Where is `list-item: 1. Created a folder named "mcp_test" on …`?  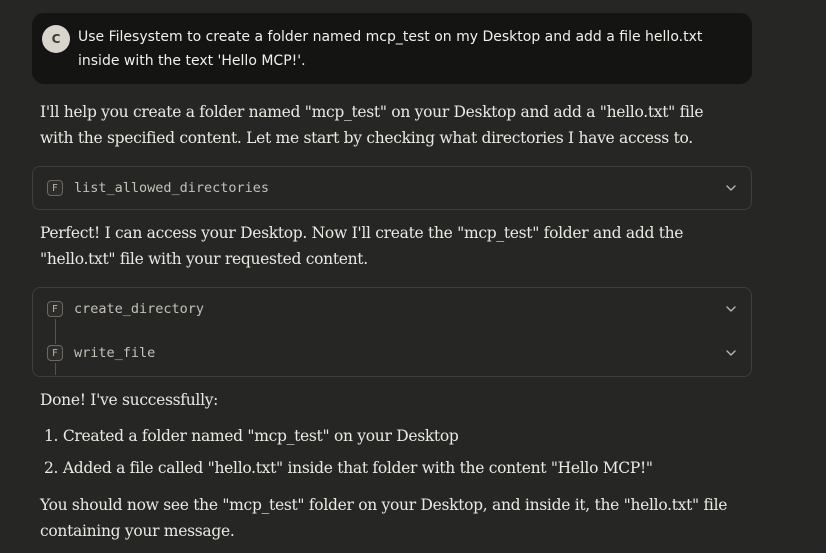 list-item: 1. Created a folder named "mcp_test" on … is located at coordinates (251, 436).